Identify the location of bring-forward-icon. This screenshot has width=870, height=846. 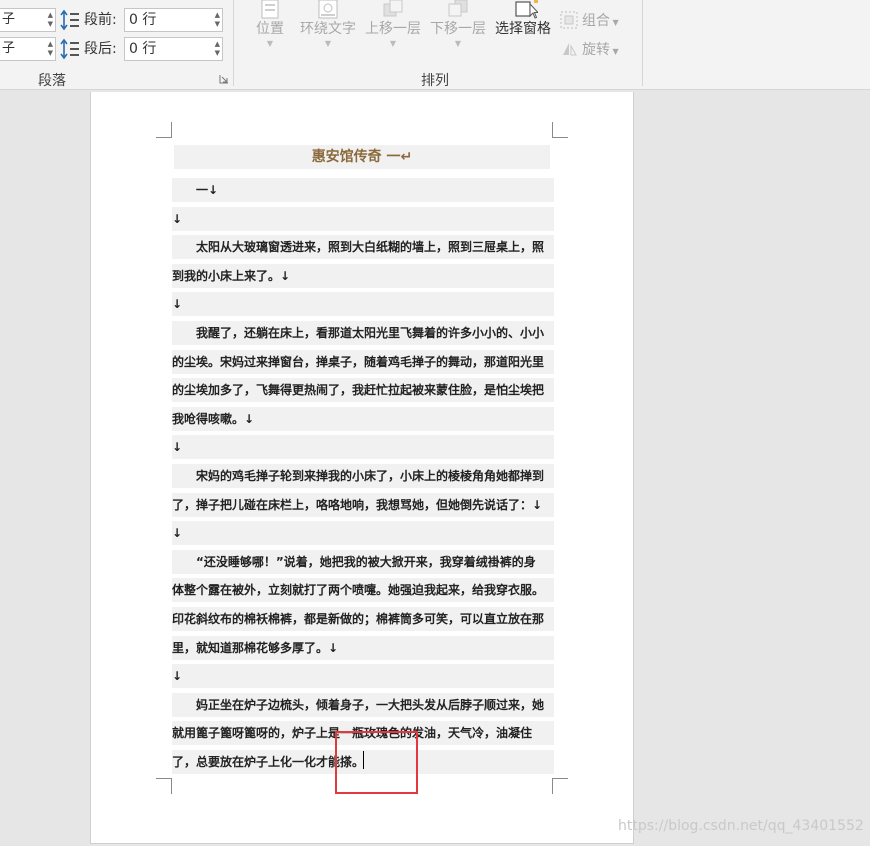
(393, 8).